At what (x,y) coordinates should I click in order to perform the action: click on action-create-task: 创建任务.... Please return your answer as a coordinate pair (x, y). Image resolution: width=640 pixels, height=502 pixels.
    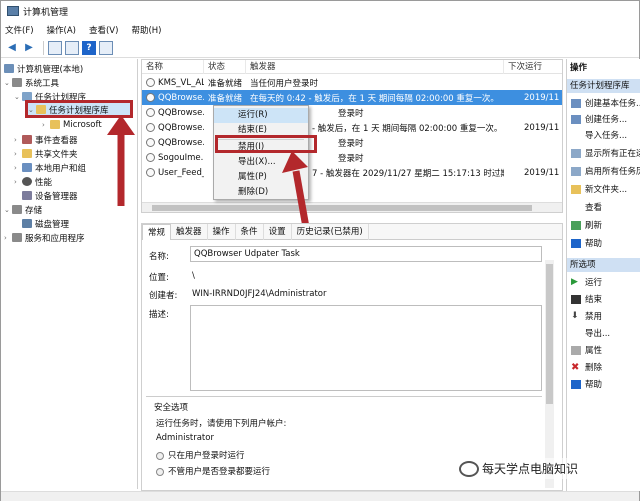
    Looking at the image, I should click on (603, 119).